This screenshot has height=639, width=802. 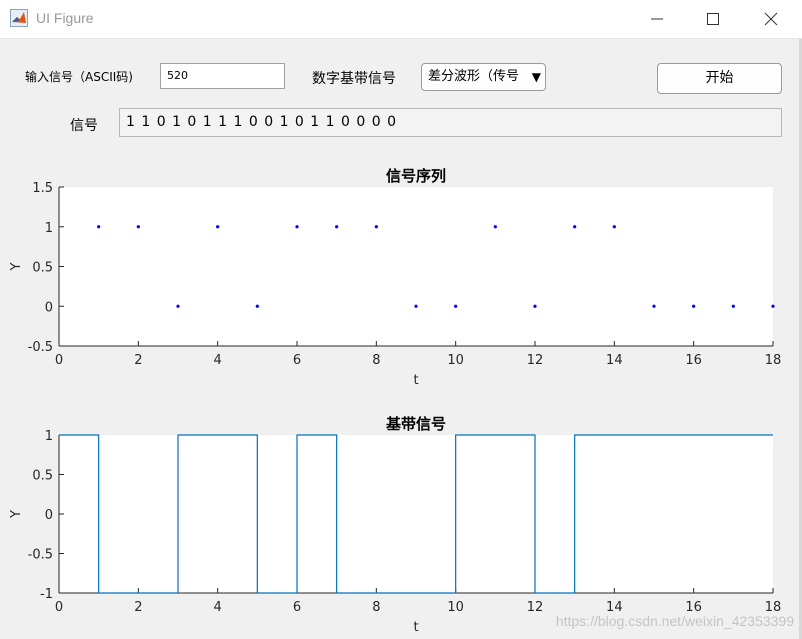 What do you see at coordinates (474, 76) in the screenshot?
I see `dropdown-selected-value: 差分波形（传号` at bounding box center [474, 76].